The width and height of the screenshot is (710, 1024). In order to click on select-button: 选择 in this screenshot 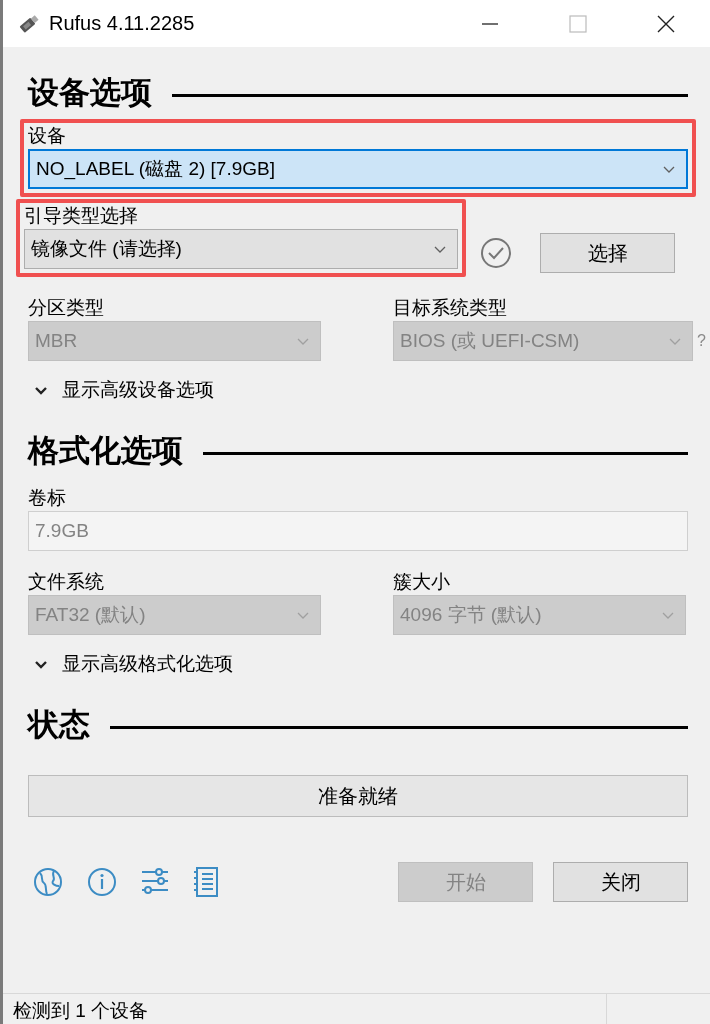, I will do `click(607, 253)`.